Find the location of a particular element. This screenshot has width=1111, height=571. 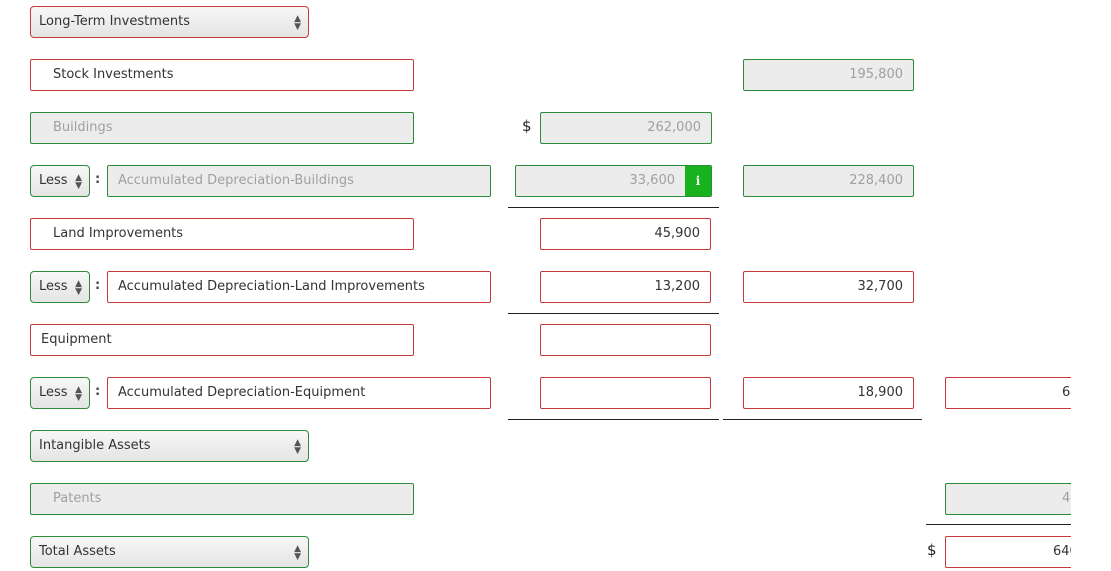

account-input-buildings: Buildings is located at coordinates (222, 128).